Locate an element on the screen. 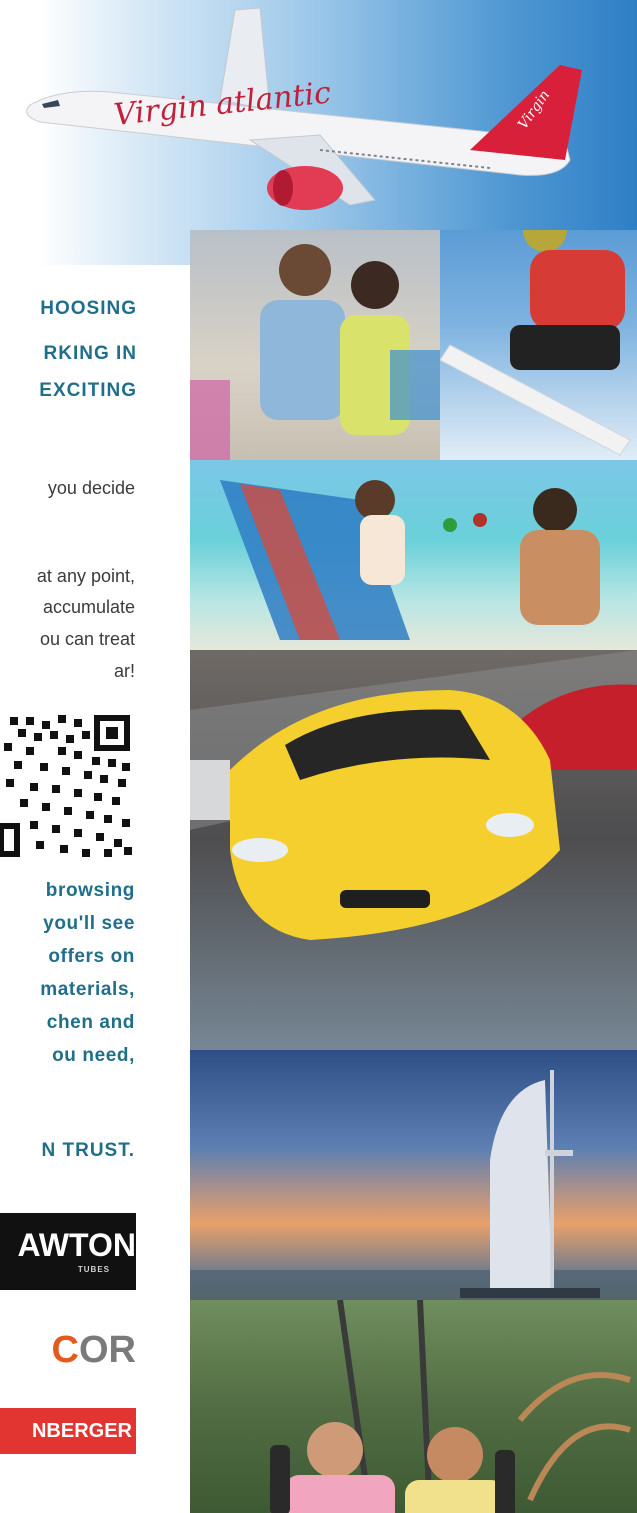 This screenshot has height=1513, width=637. callout-line-4: materials, is located at coordinates (87, 989).